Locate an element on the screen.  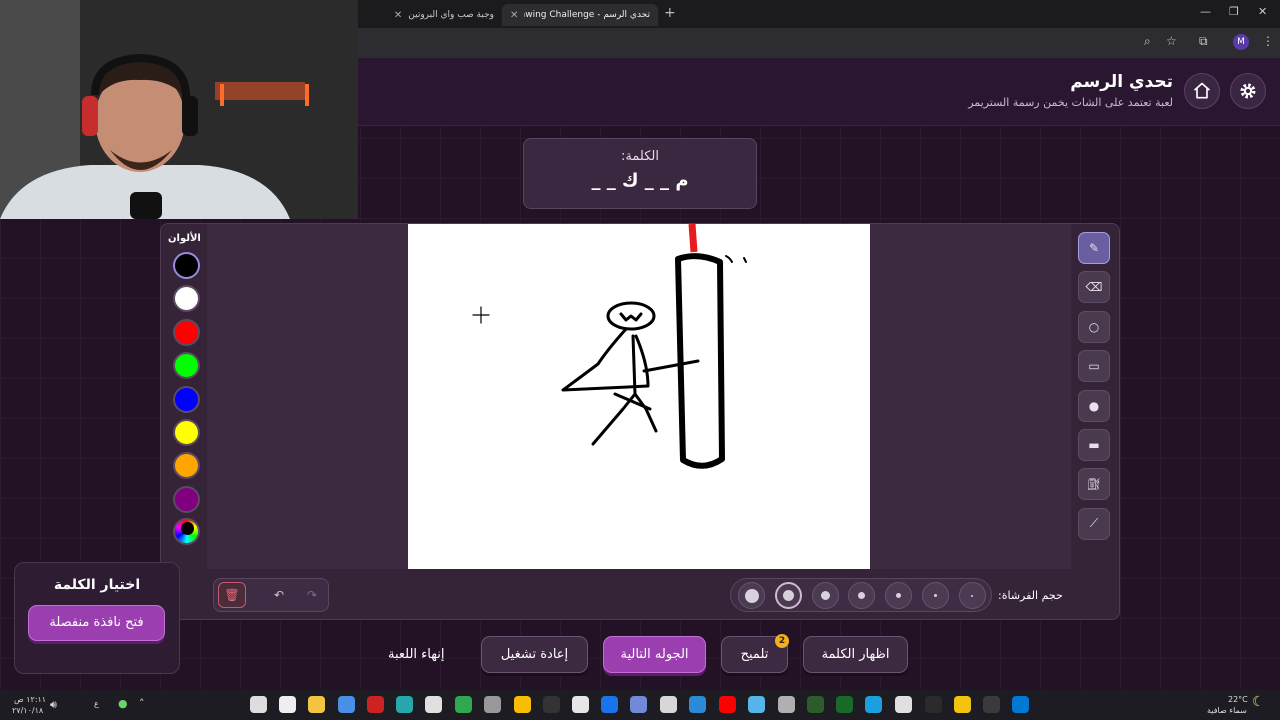
restart-button: إعادة تشغيل is located at coordinates (534, 654).